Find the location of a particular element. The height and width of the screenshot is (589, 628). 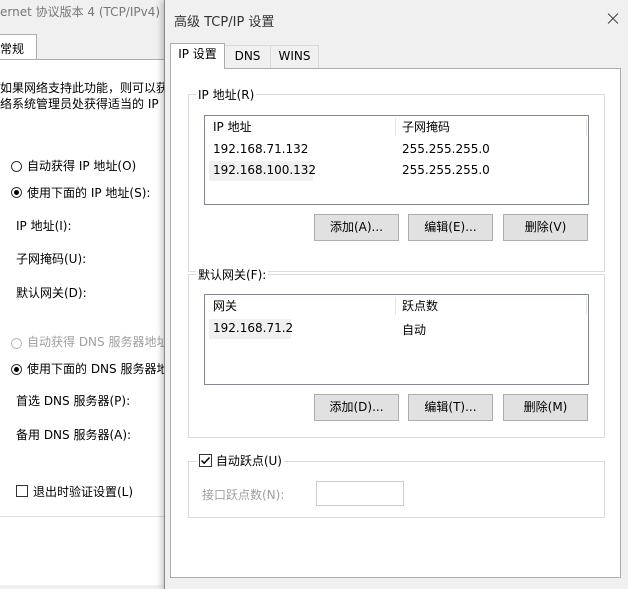

gateway-list: 网关 跃点数 192.168.71.2 自动 is located at coordinates (396, 339).